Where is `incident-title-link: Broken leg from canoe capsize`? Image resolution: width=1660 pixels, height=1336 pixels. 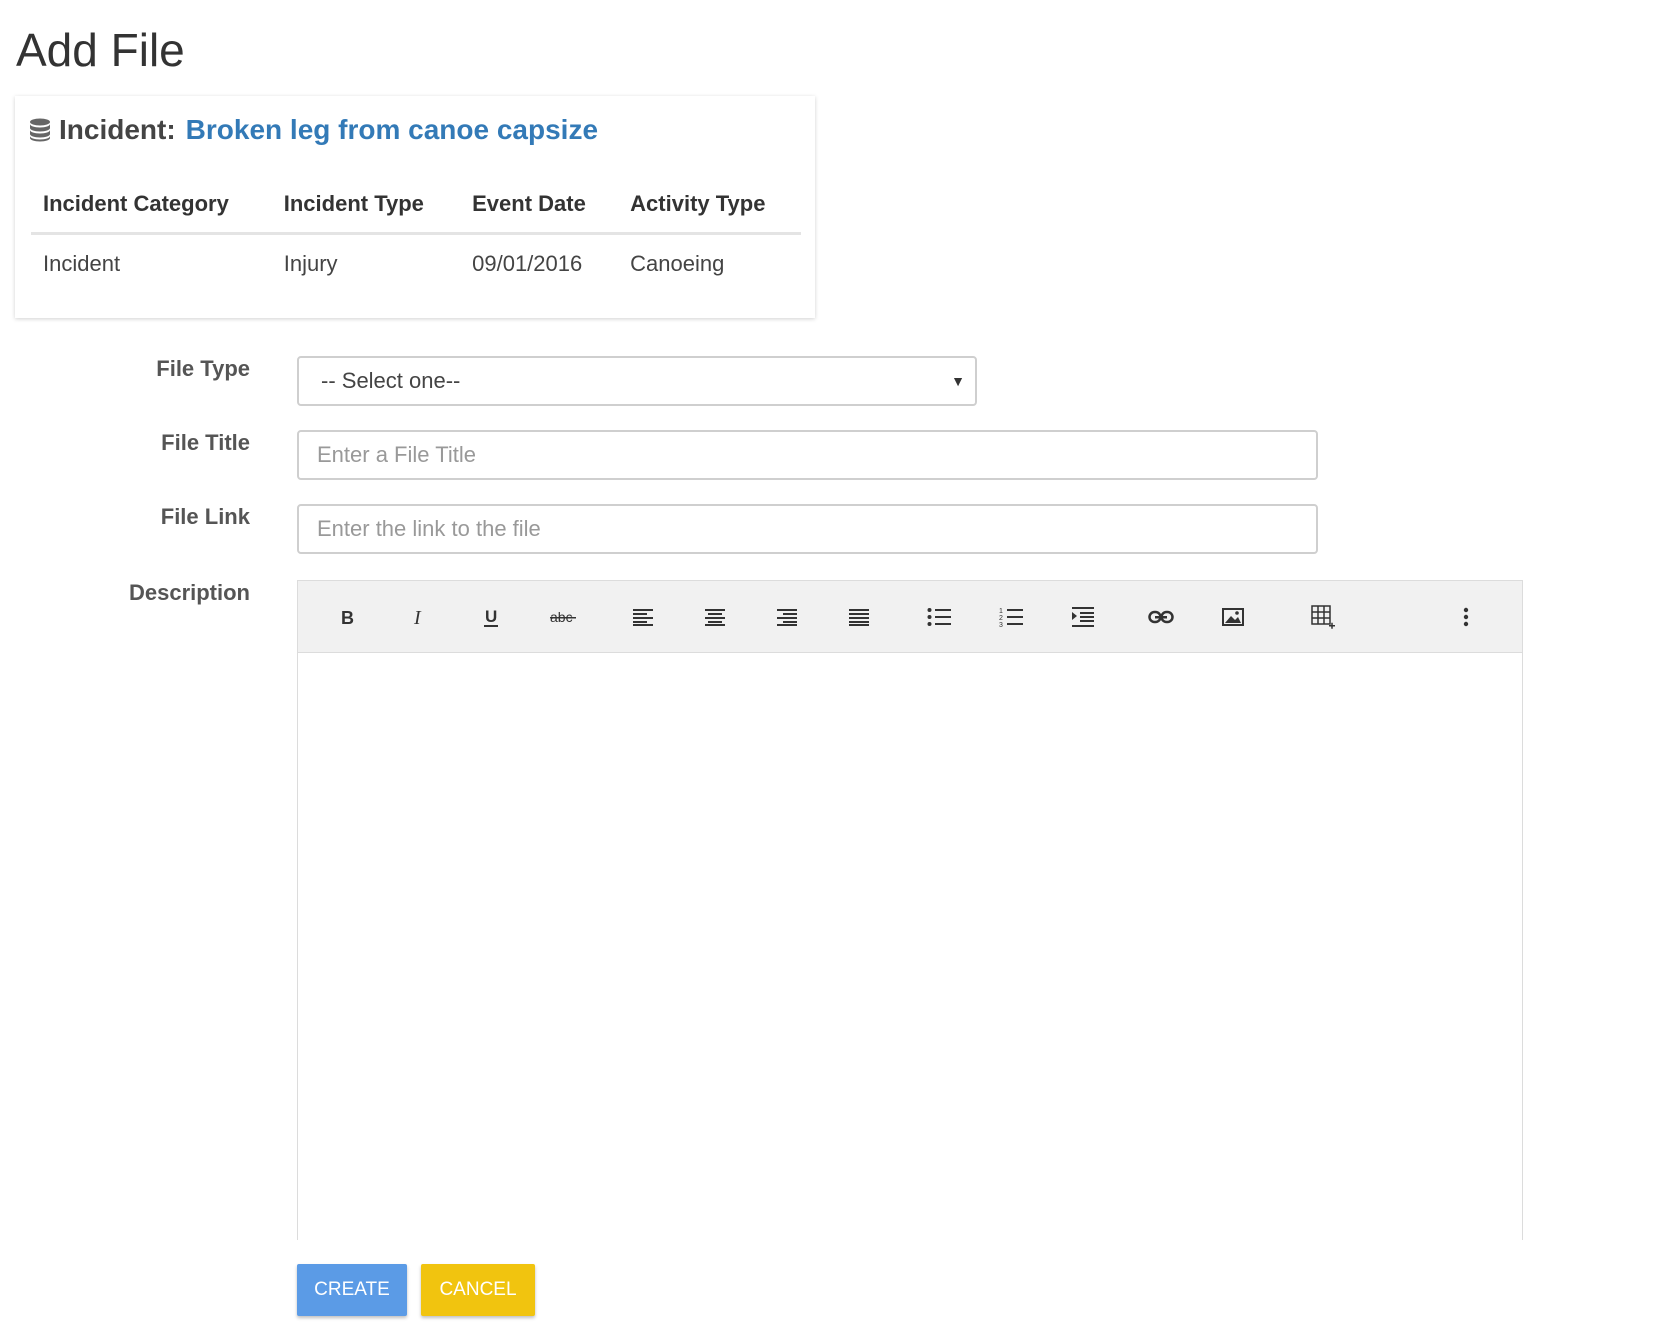 incident-title-link: Broken leg from canoe capsize is located at coordinates (392, 130).